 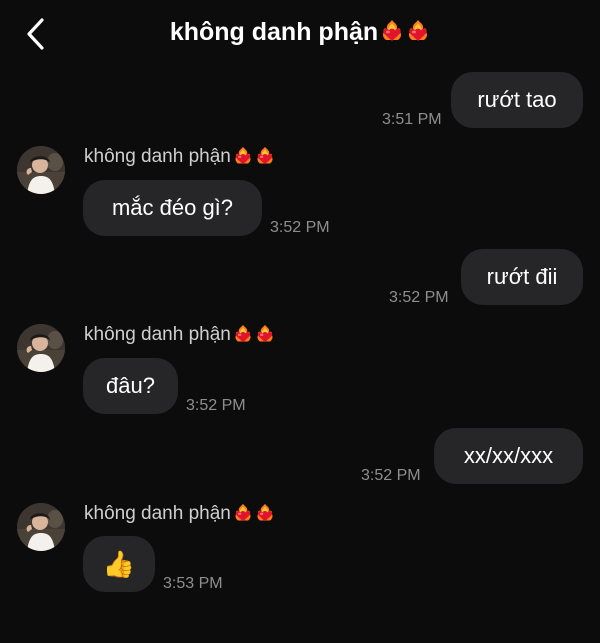 What do you see at coordinates (119, 564) in the screenshot?
I see `message-bubble-incoming: 👍` at bounding box center [119, 564].